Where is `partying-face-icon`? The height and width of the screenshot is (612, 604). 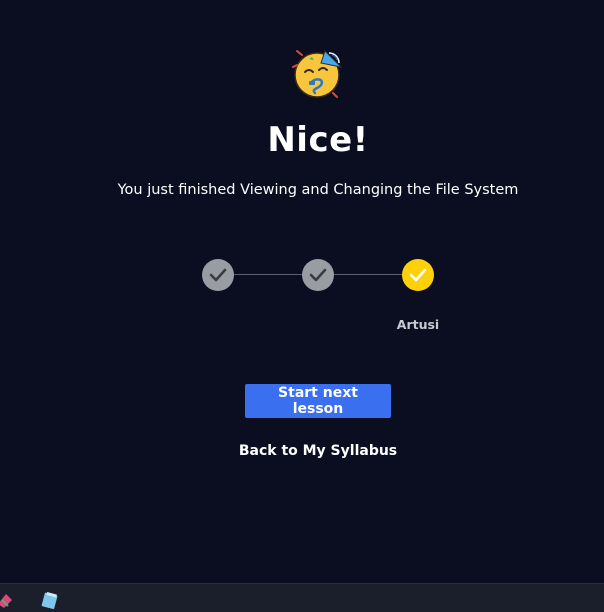 partying-face-icon is located at coordinates (317, 74).